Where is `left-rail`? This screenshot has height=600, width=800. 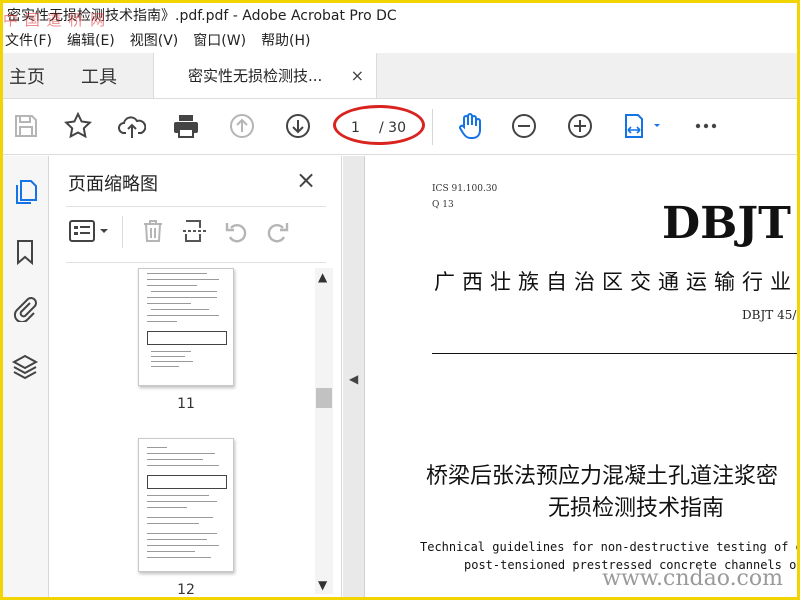 left-rail is located at coordinates (26, 376).